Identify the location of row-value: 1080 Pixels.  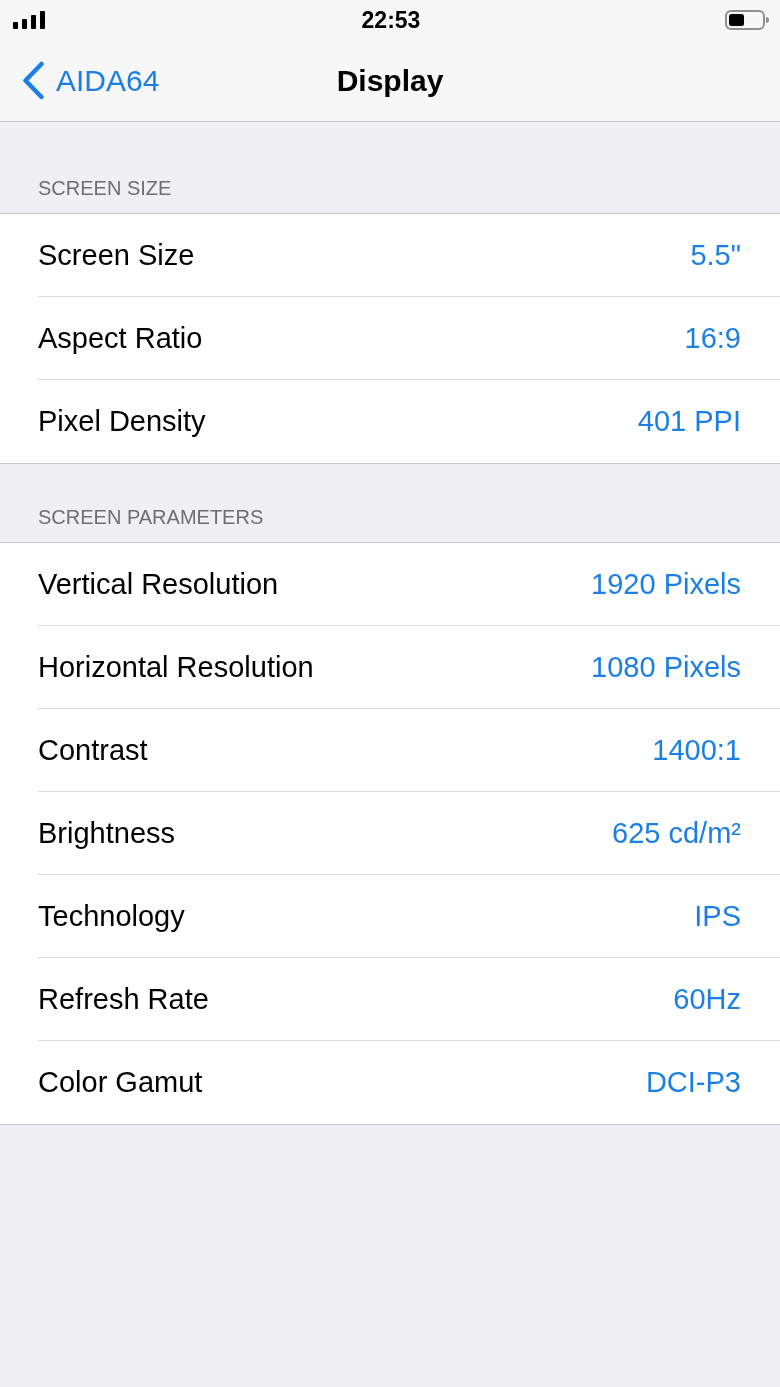
(666, 667).